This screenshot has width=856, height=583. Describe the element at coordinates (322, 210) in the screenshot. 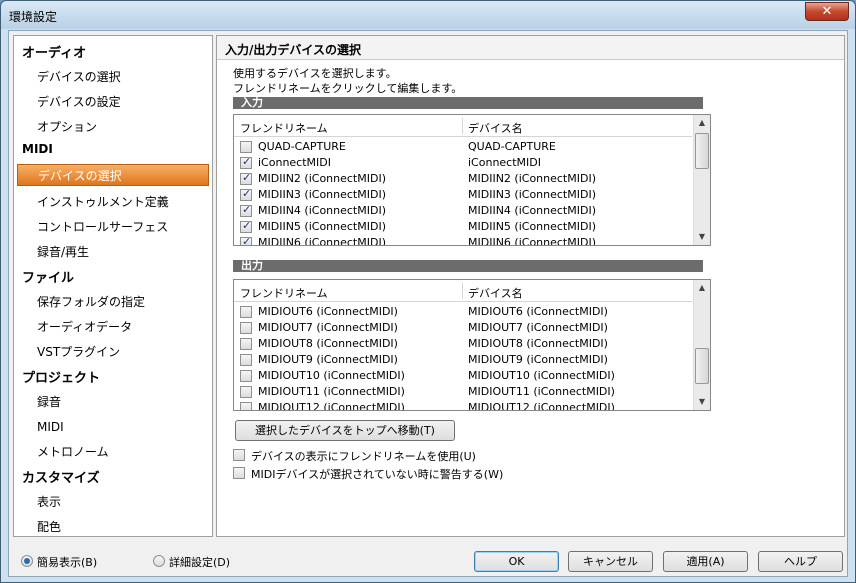

I see `friendly-name-cell: MIDIIN4 (iConnectMIDI)` at that location.